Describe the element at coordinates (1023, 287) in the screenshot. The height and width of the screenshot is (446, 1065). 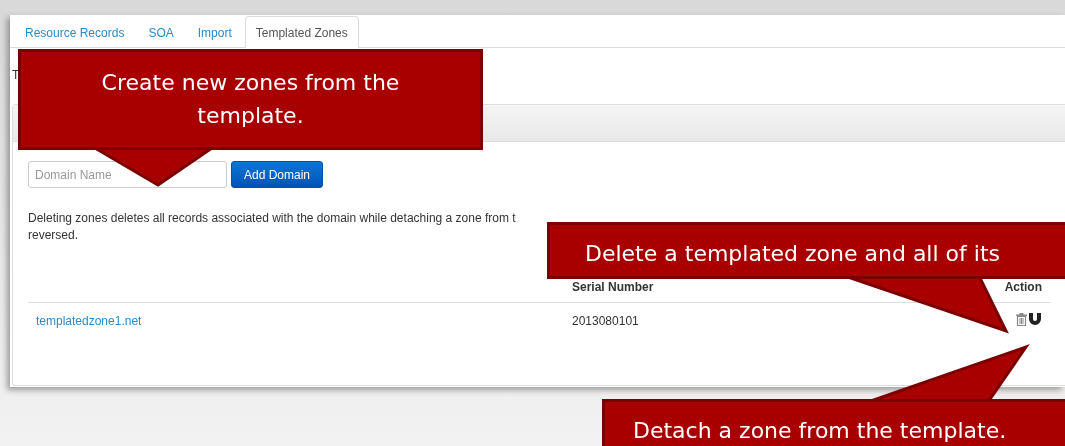
I see `column-header: Action` at that location.